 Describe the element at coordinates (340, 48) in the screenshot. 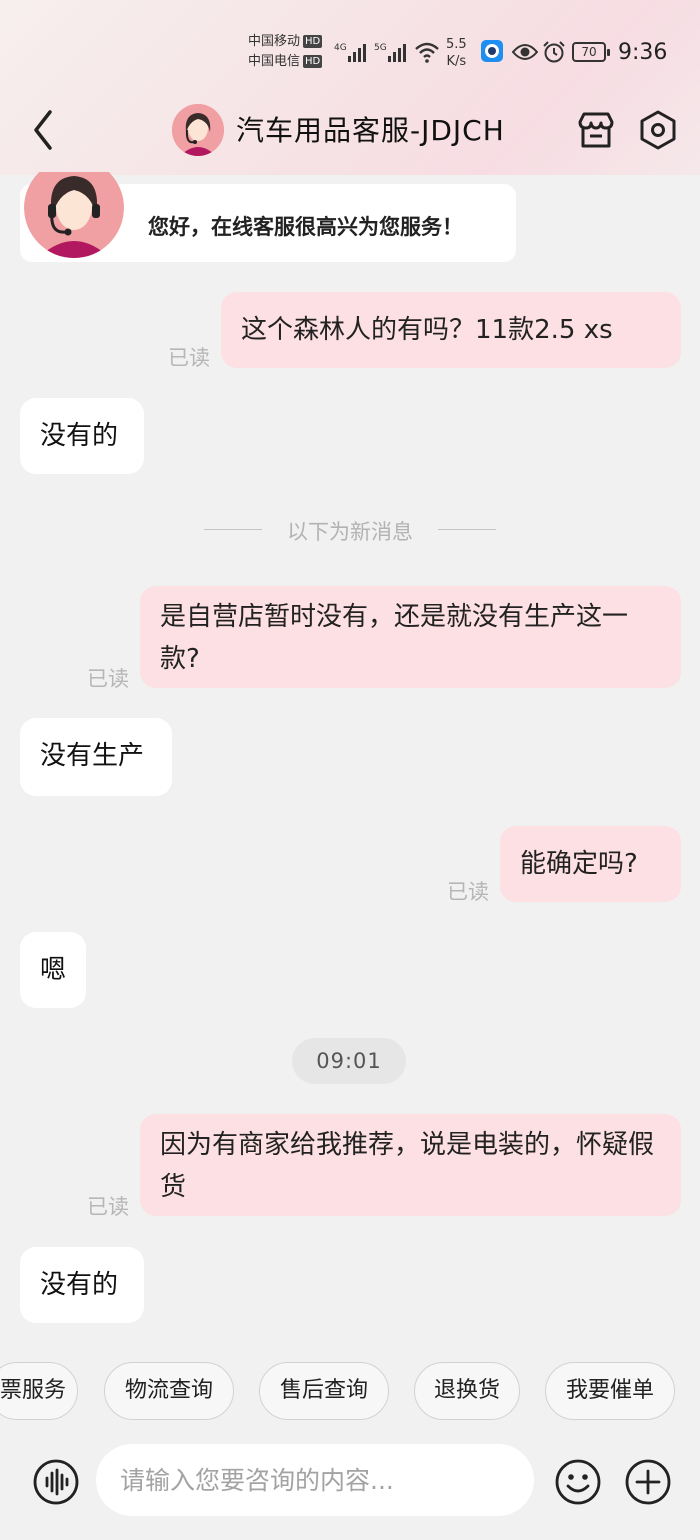

I see `net-type-1: 4G` at that location.